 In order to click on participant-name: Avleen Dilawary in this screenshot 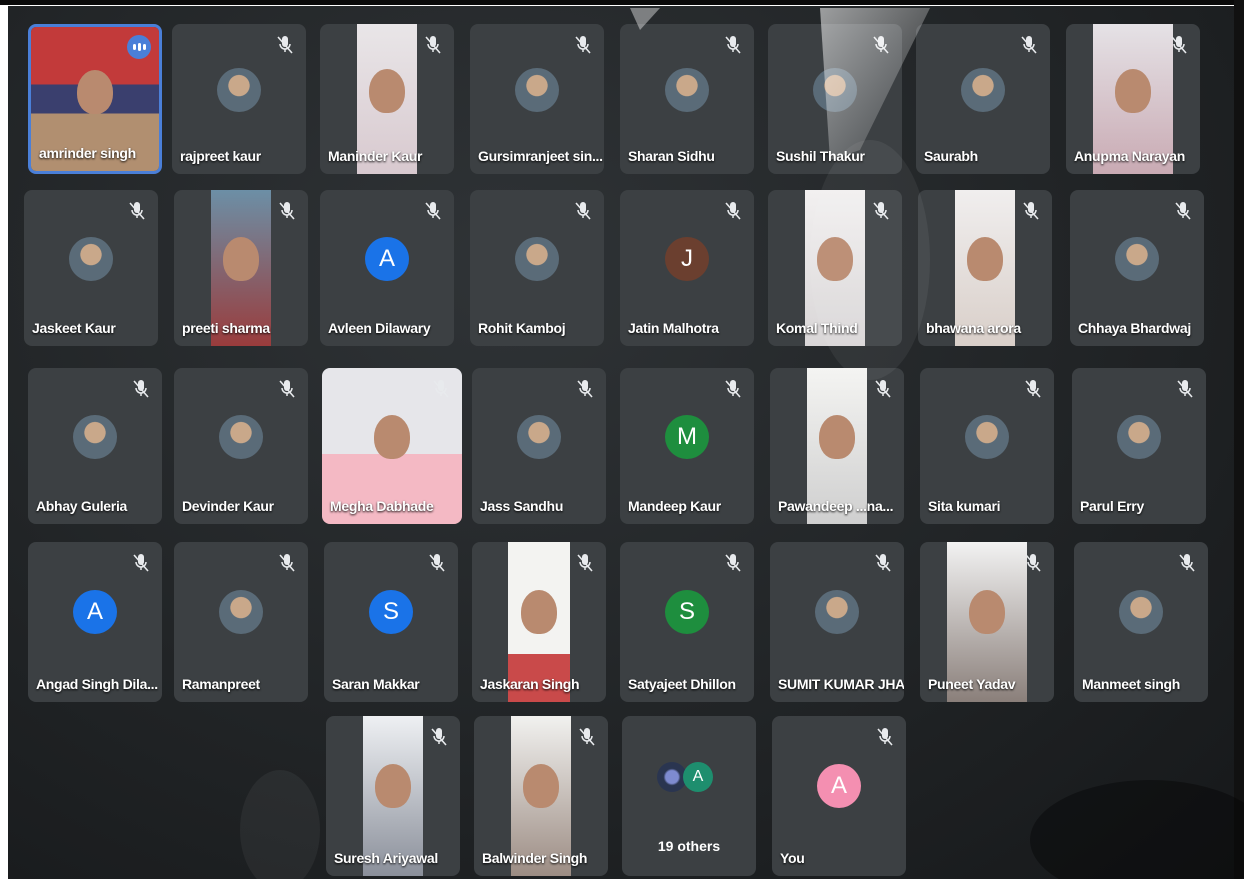, I will do `click(379, 328)`.